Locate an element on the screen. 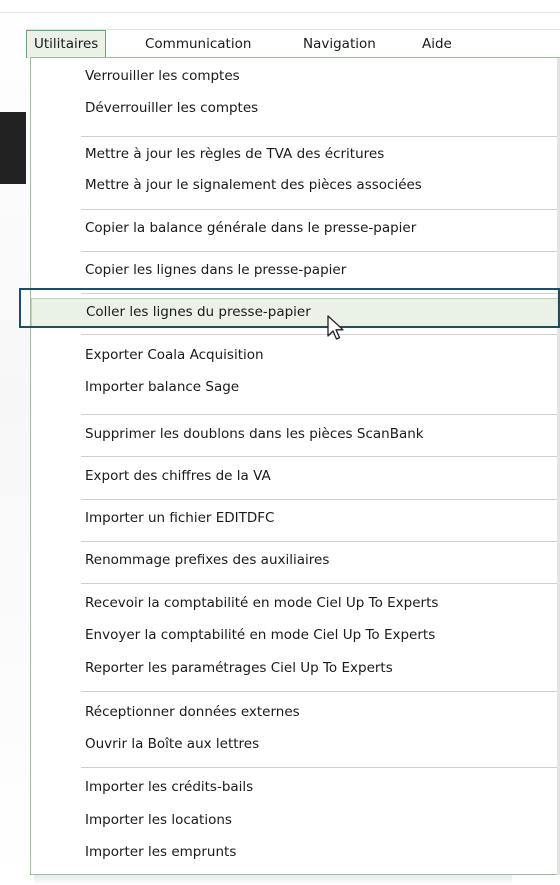 The image size is (560, 885). mouse-pointer-icon is located at coordinates (335, 327).